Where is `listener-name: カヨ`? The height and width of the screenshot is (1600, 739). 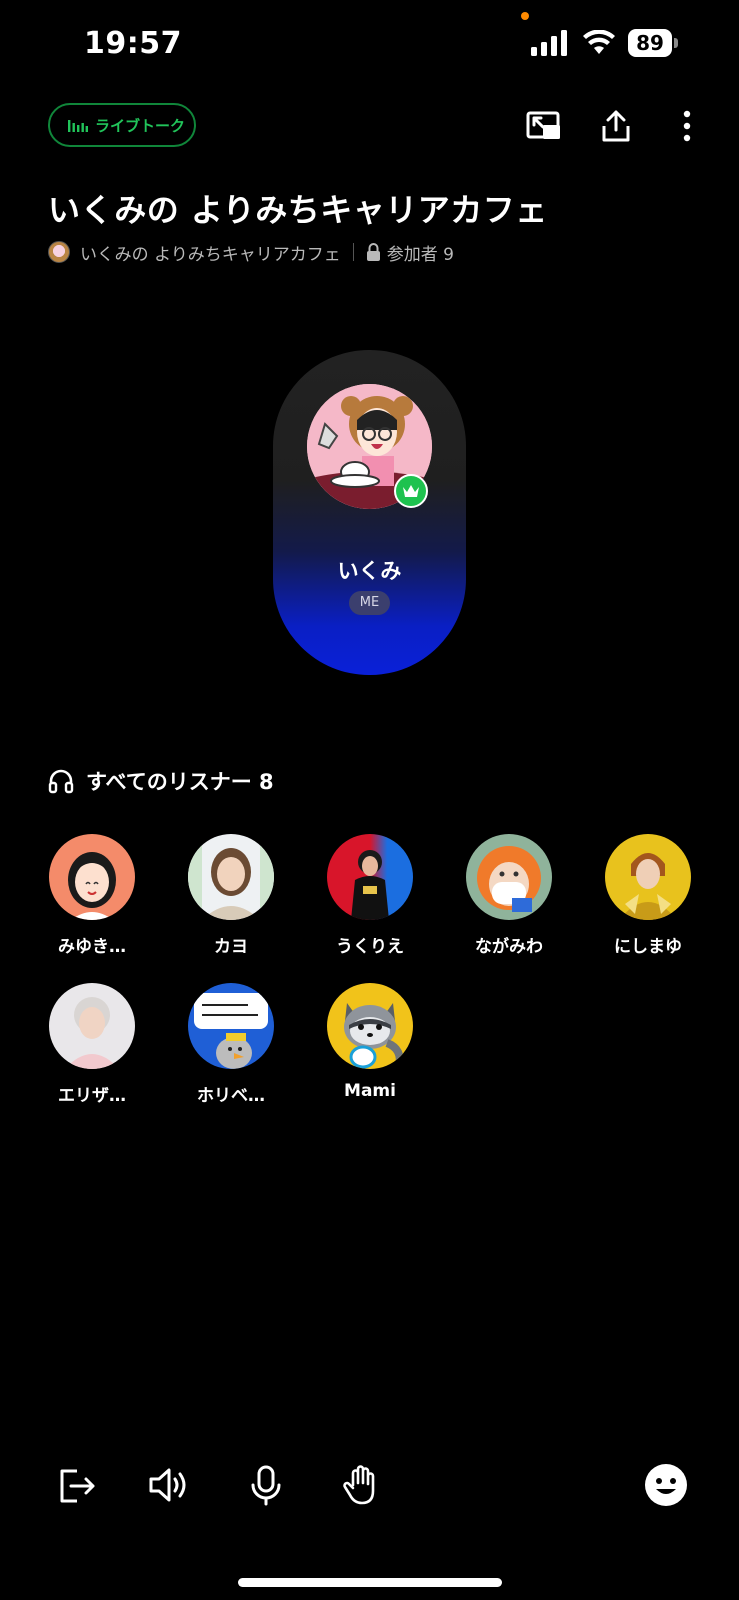 listener-name: カヨ is located at coordinates (231, 947).